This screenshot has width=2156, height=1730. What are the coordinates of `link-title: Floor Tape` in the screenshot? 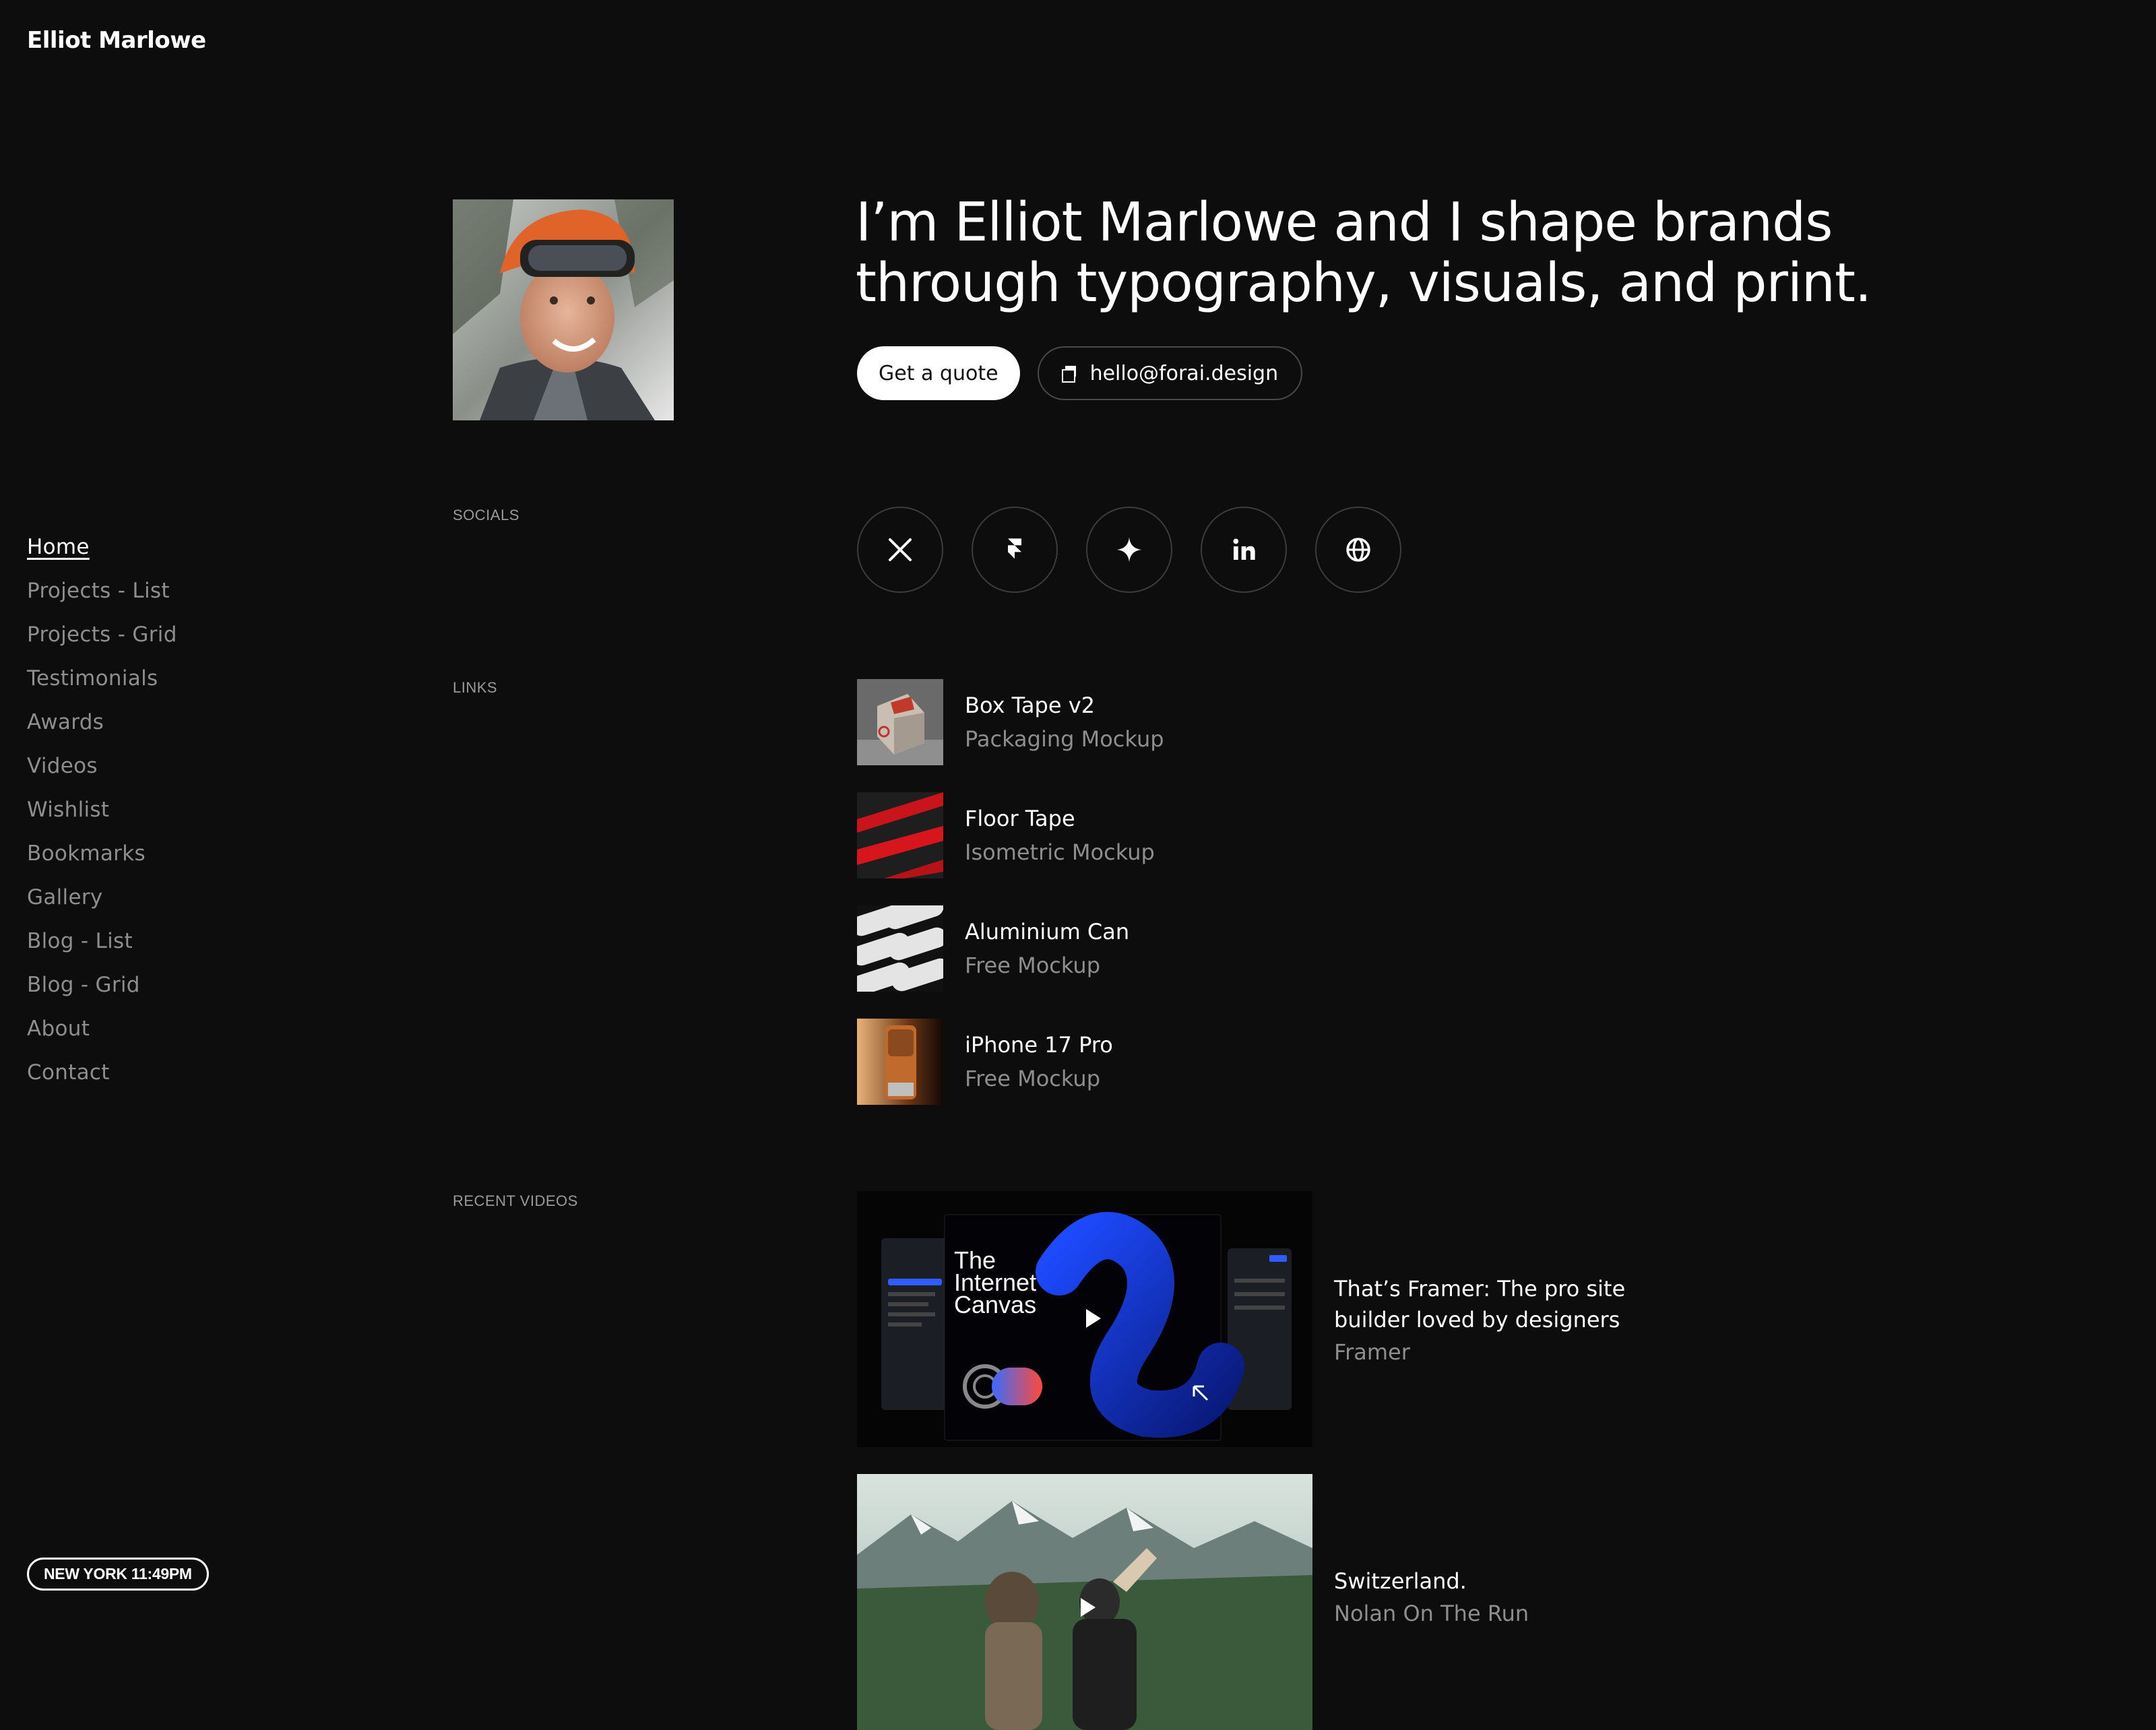 It's located at (1020, 818).